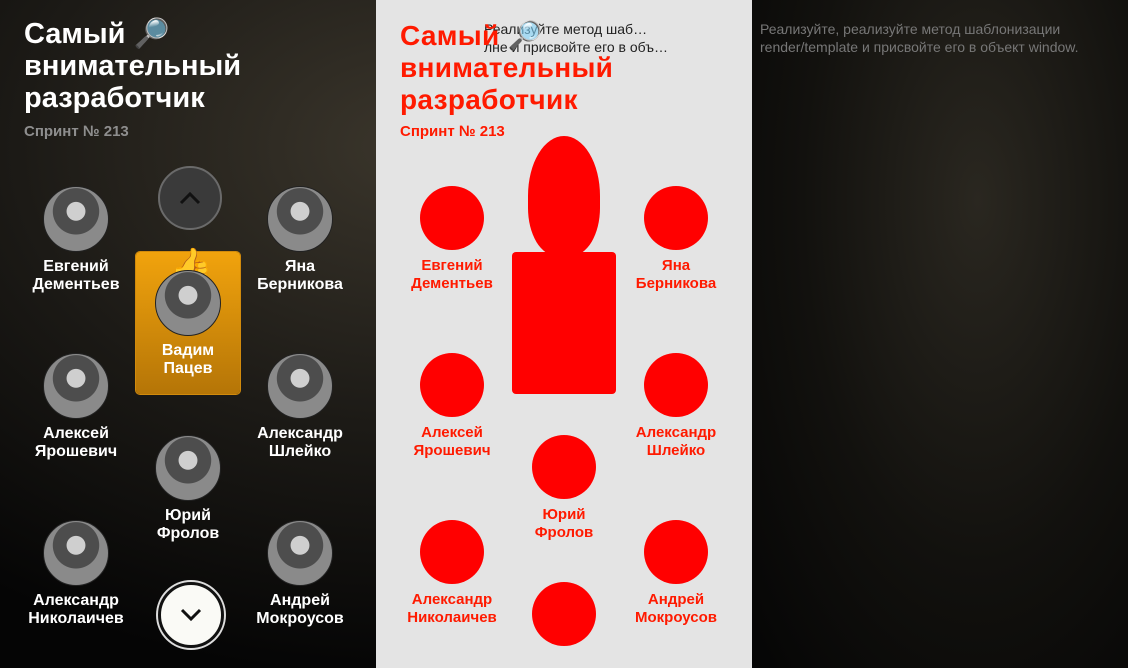 The height and width of the screenshot is (668, 1128). I want to click on chevron-up-icon, so click(190, 198).